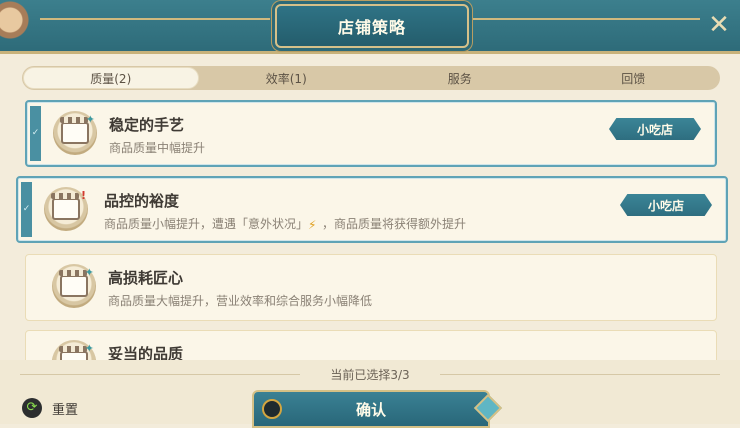 Image resolution: width=740 pixels, height=428 pixels. I want to click on reset-button: ⟳ 重置, so click(50, 408).